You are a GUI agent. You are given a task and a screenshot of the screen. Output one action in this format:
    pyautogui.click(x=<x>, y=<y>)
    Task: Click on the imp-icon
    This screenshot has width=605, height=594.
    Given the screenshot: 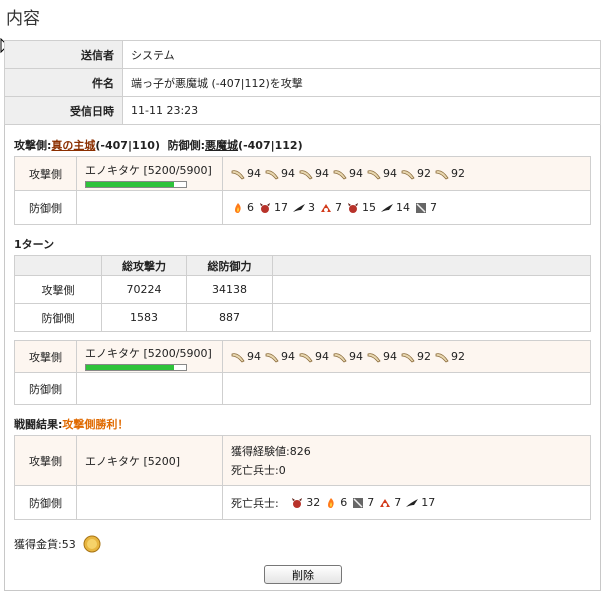 What is the action you would take?
    pyautogui.click(x=385, y=502)
    